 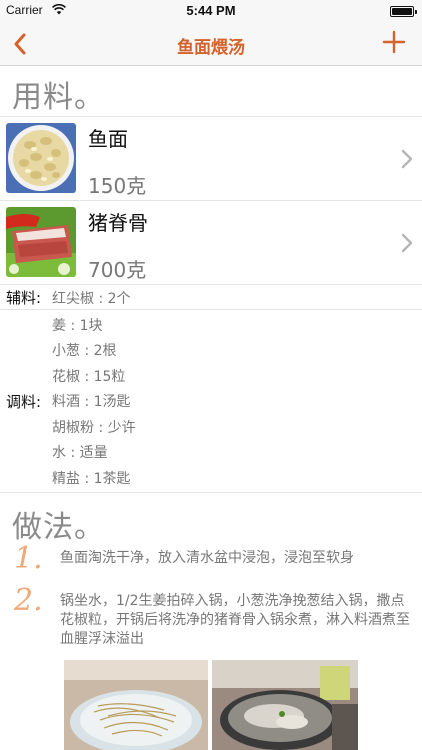 I want to click on seasoning-item: 胡椒粉 : 少许, so click(x=94, y=428).